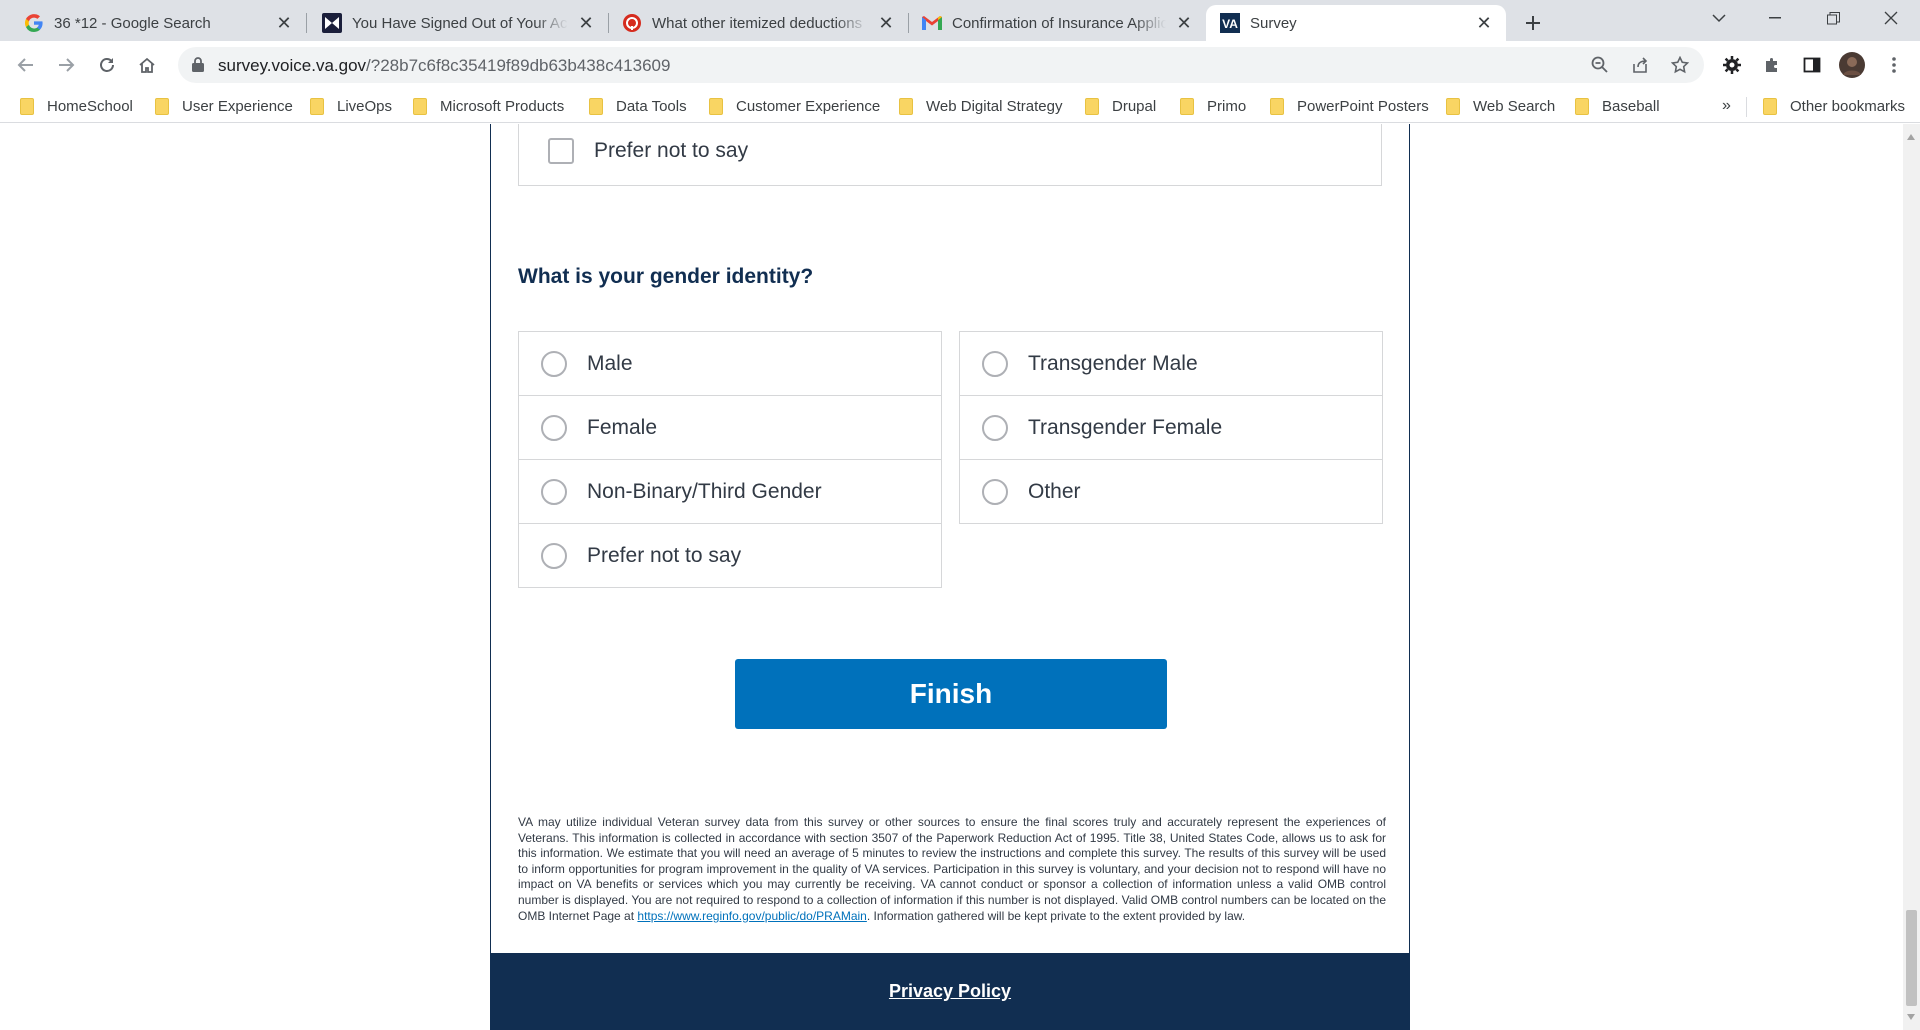 This screenshot has height=1030, width=1920. What do you see at coordinates (1911, 577) in the screenshot?
I see `vertical-scrollbar` at bounding box center [1911, 577].